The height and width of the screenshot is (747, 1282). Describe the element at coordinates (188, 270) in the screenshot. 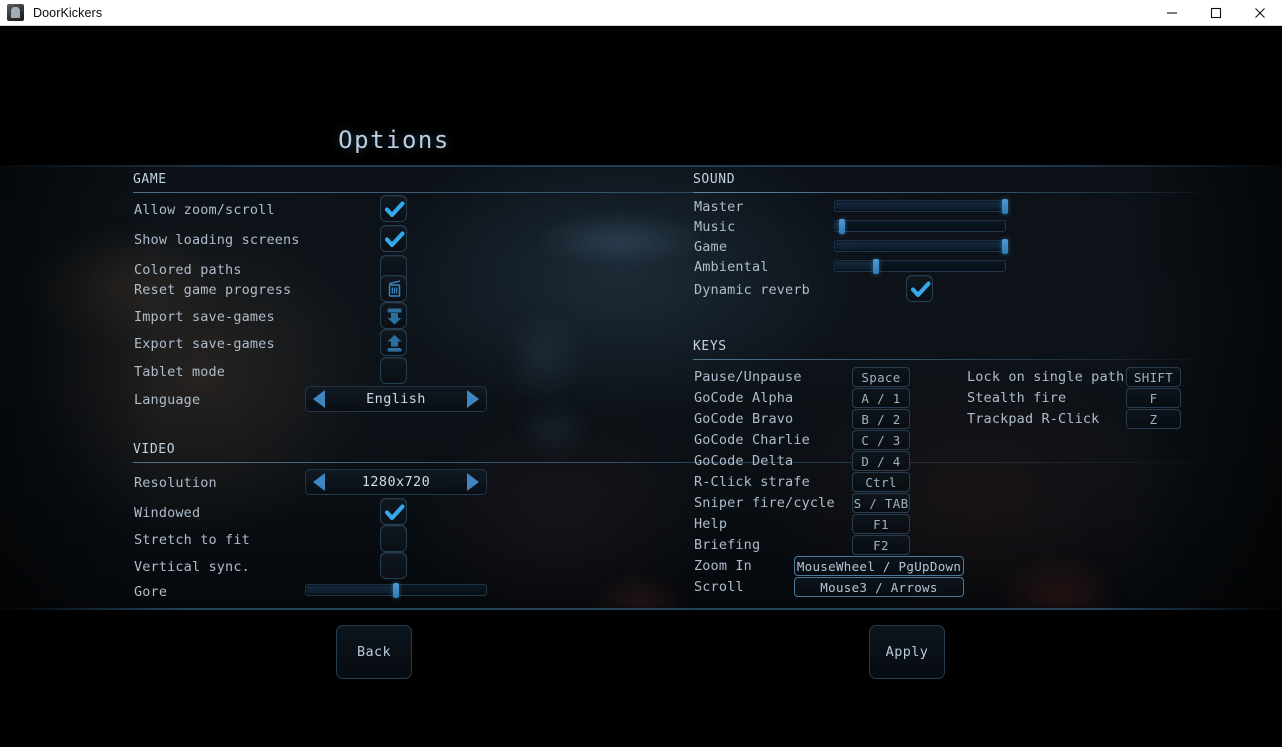

I see `option-label-colored-paths: Colored paths` at that location.